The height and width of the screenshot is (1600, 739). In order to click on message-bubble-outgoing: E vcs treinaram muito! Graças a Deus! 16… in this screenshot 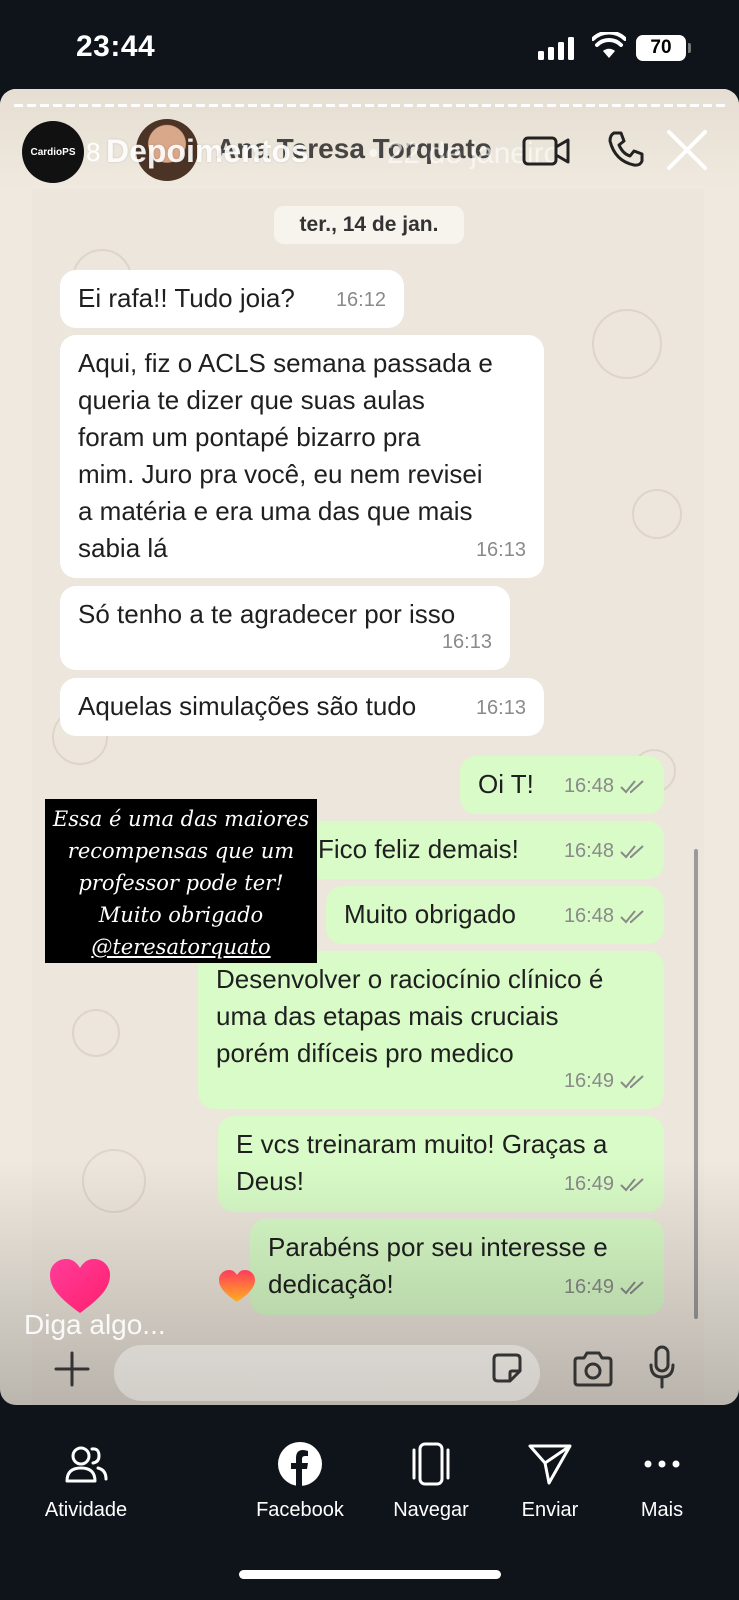, I will do `click(441, 1164)`.